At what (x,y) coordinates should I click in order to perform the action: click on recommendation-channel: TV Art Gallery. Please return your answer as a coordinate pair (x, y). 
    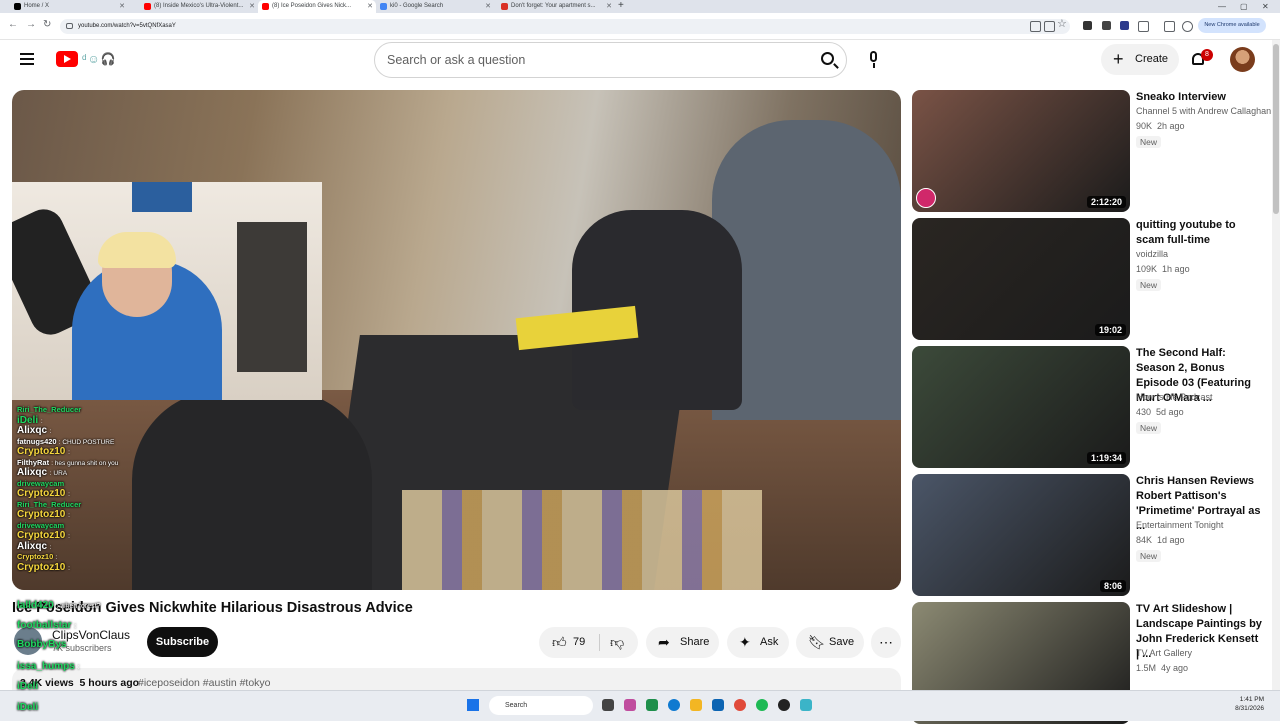
    Looking at the image, I should click on (1204, 653).